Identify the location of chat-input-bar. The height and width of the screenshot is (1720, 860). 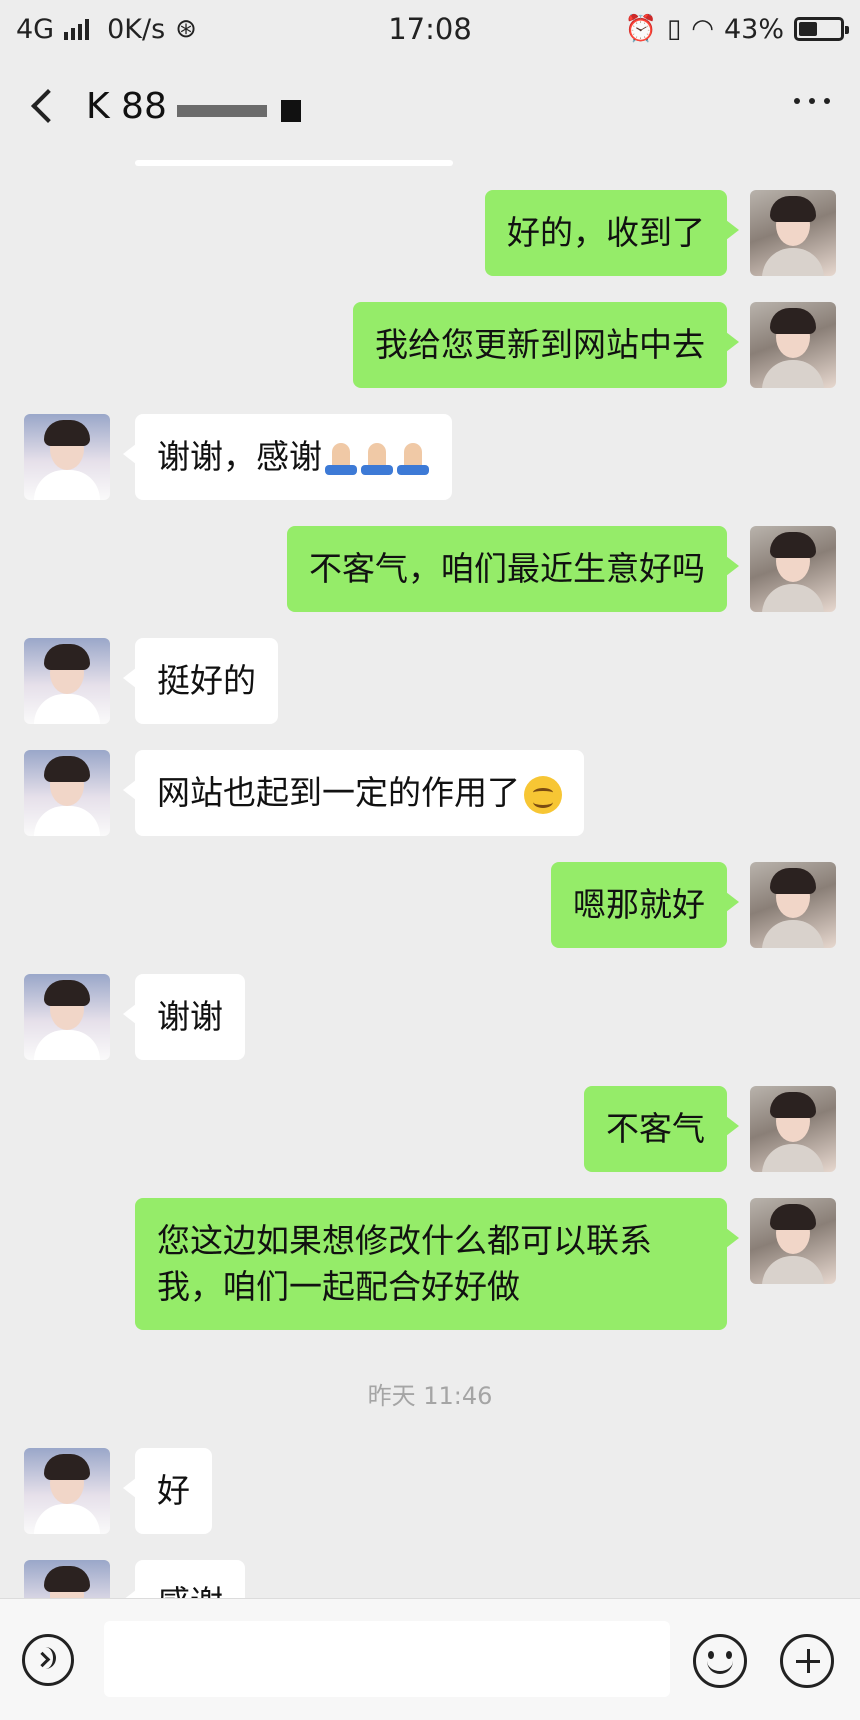
(430, 1659).